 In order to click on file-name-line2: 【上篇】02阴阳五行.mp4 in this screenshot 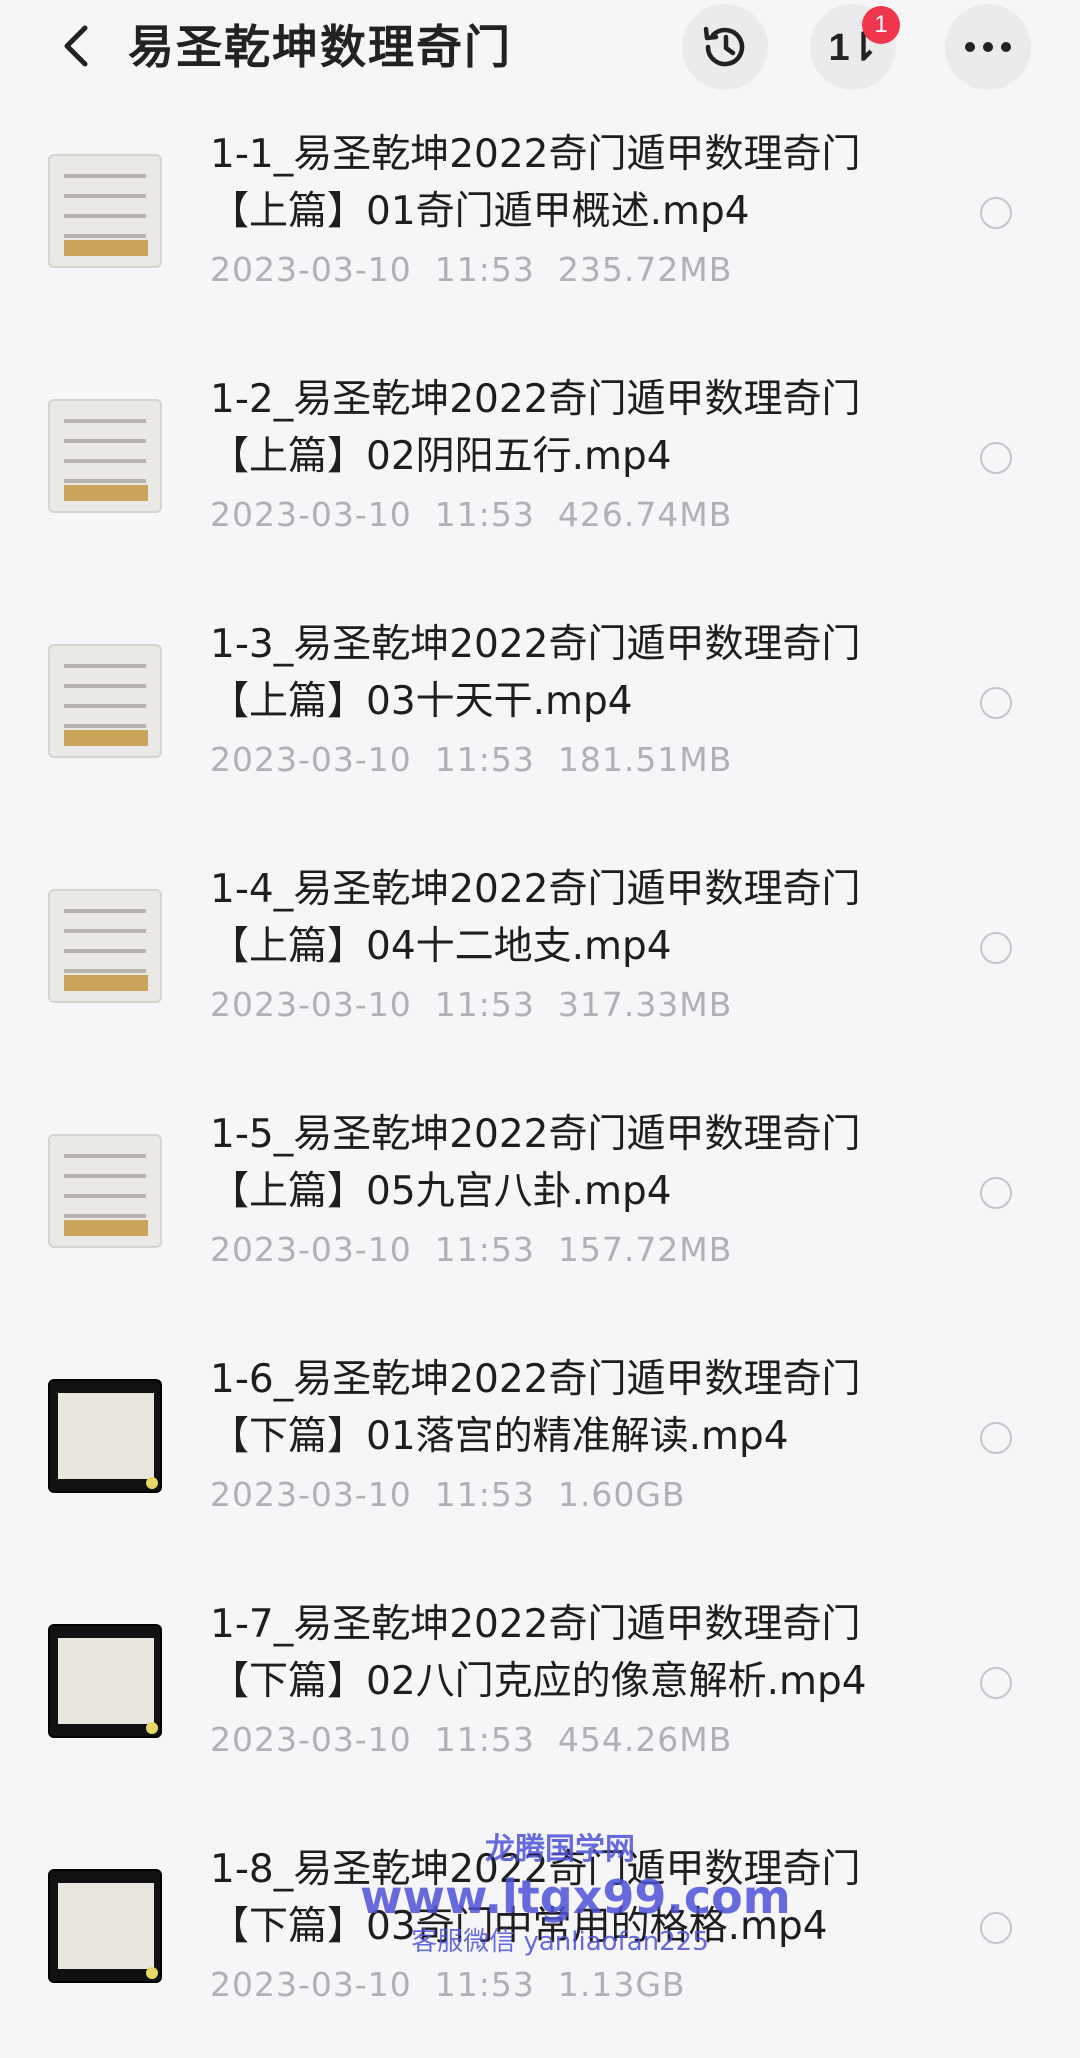, I will do `click(441, 456)`.